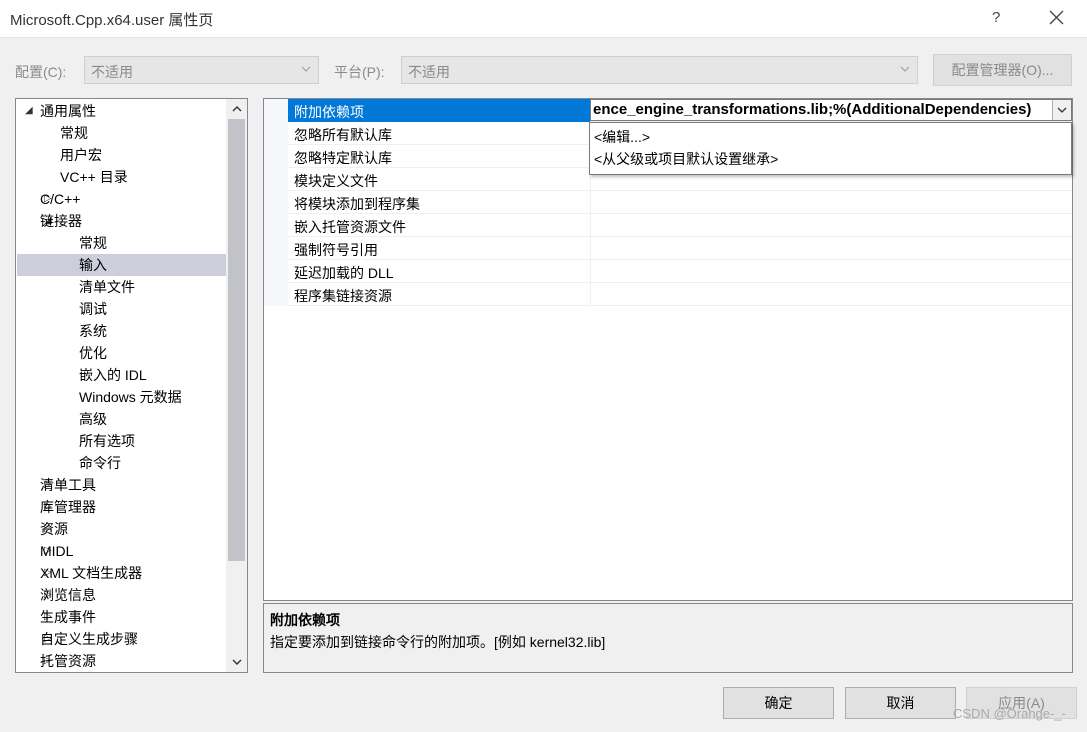 Image resolution: width=1087 pixels, height=732 pixels. I want to click on tree-item-label: 用户宏, so click(81, 155).